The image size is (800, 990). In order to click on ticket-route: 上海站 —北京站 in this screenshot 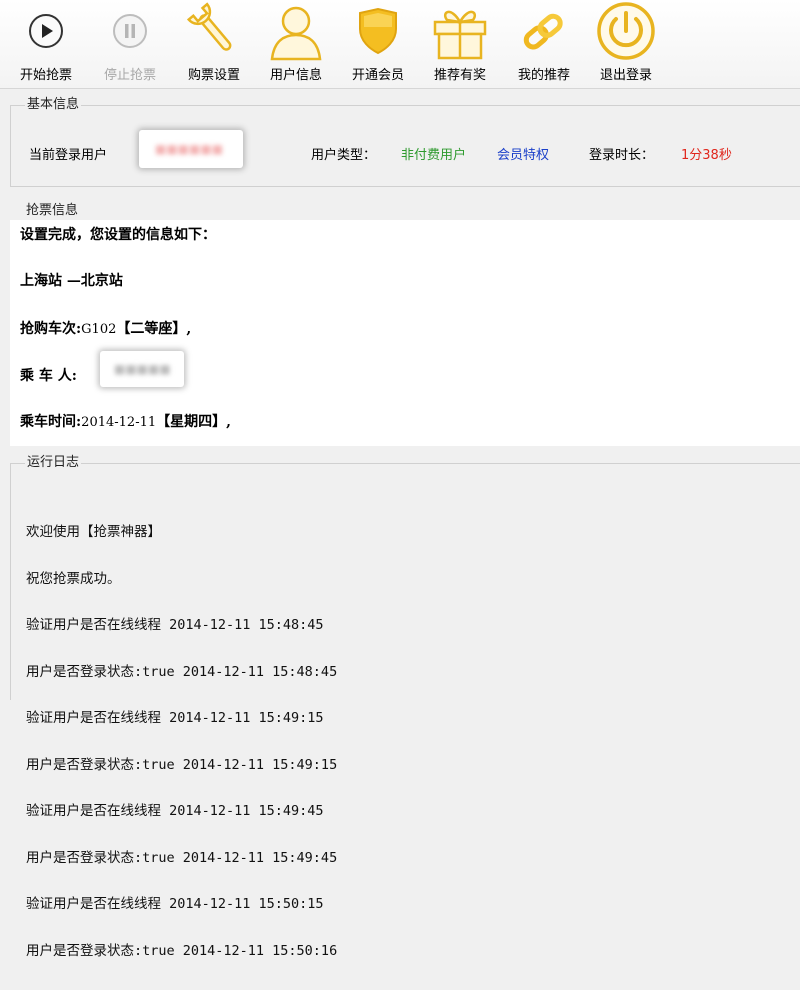, I will do `click(71, 281)`.